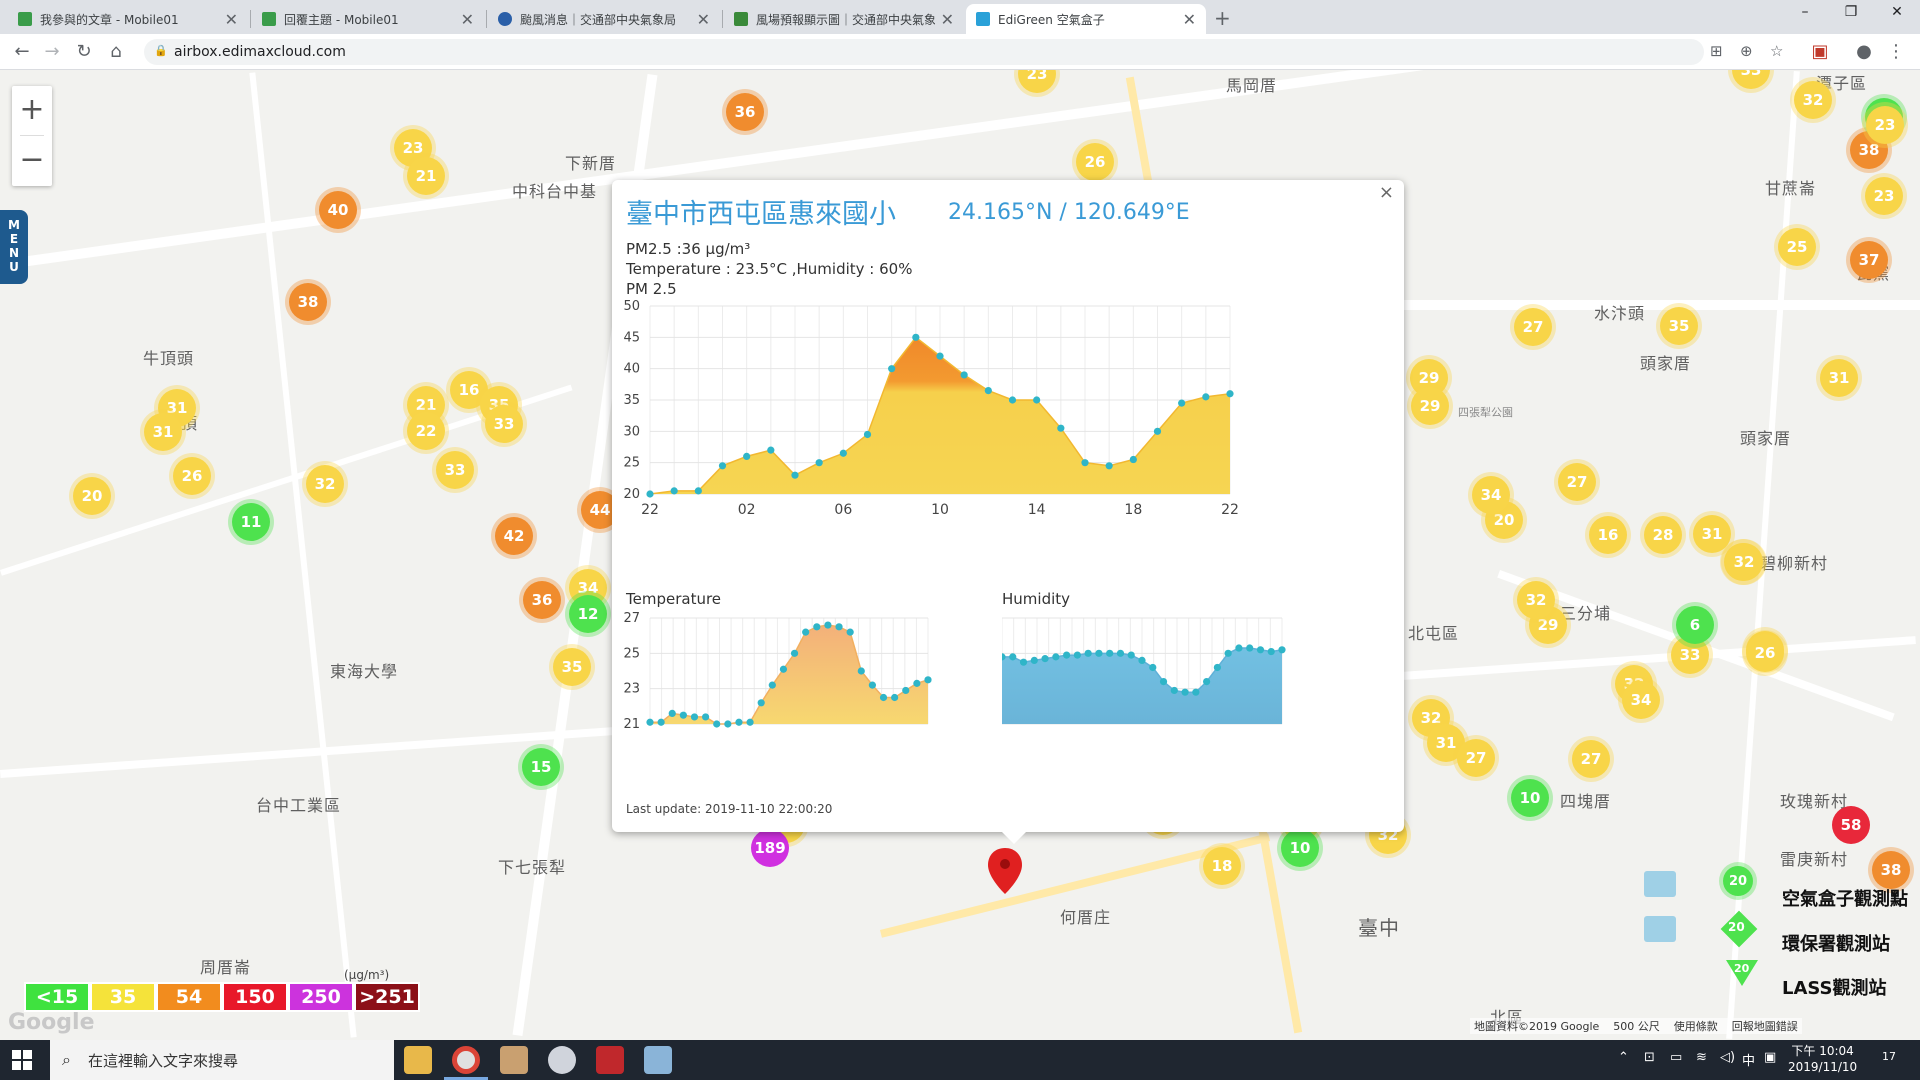 Image resolution: width=1920 pixels, height=1080 pixels. Describe the element at coordinates (14, 247) in the screenshot. I see `menu-tab: M E N U` at that location.